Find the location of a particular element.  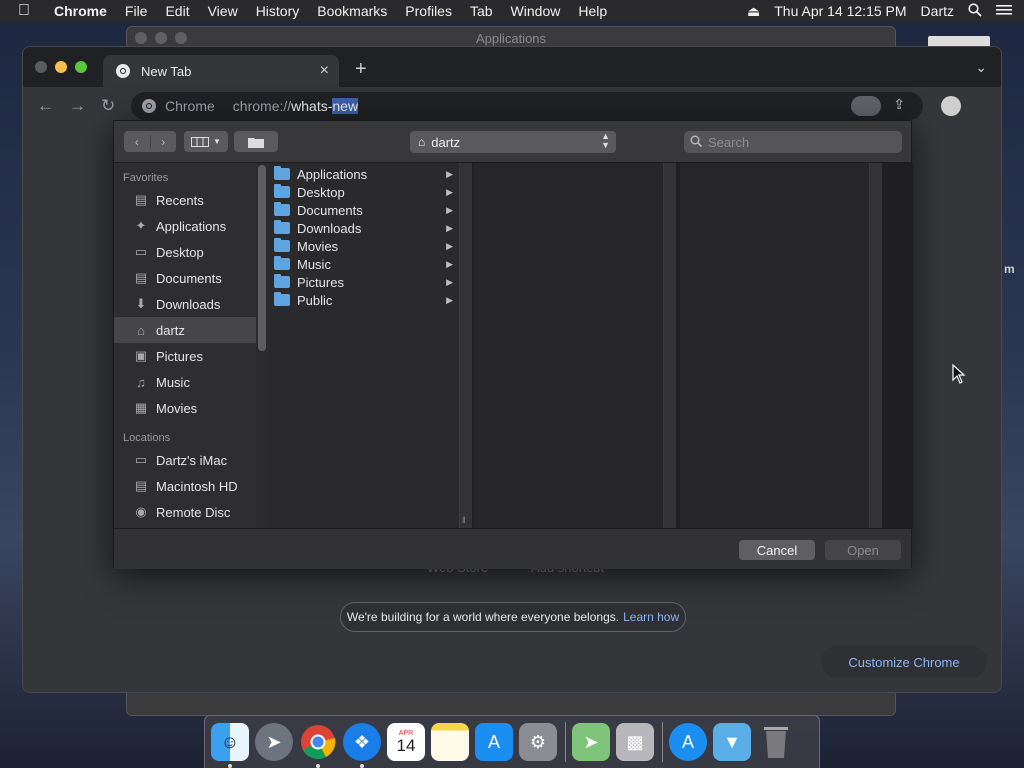

menu-window: Window is located at coordinates (536, 11).